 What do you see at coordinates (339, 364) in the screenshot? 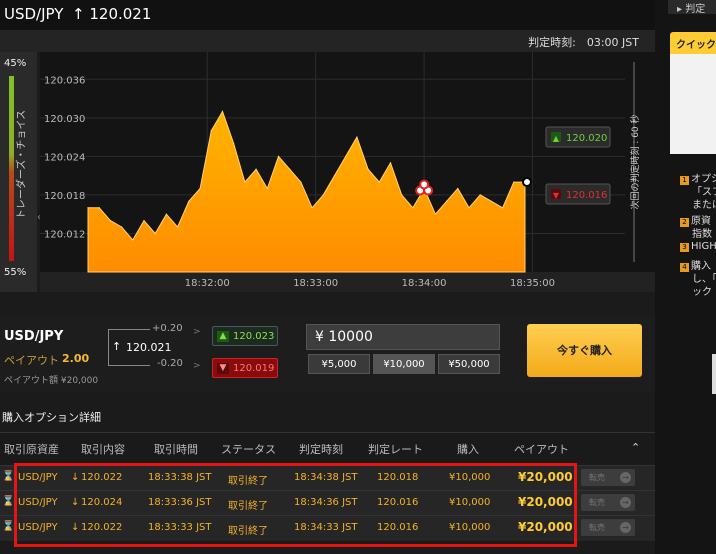
I see `preset-5000-button: ¥5,000` at bounding box center [339, 364].